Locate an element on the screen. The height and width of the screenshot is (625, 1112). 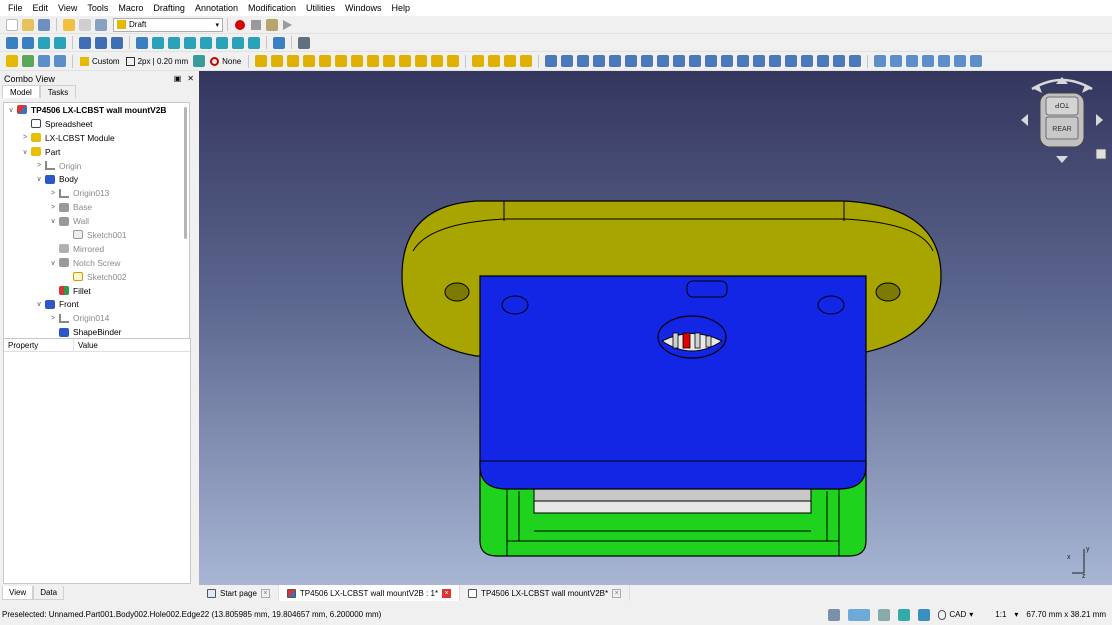
shape-2d-view-icon is located at coordinates (855, 61).